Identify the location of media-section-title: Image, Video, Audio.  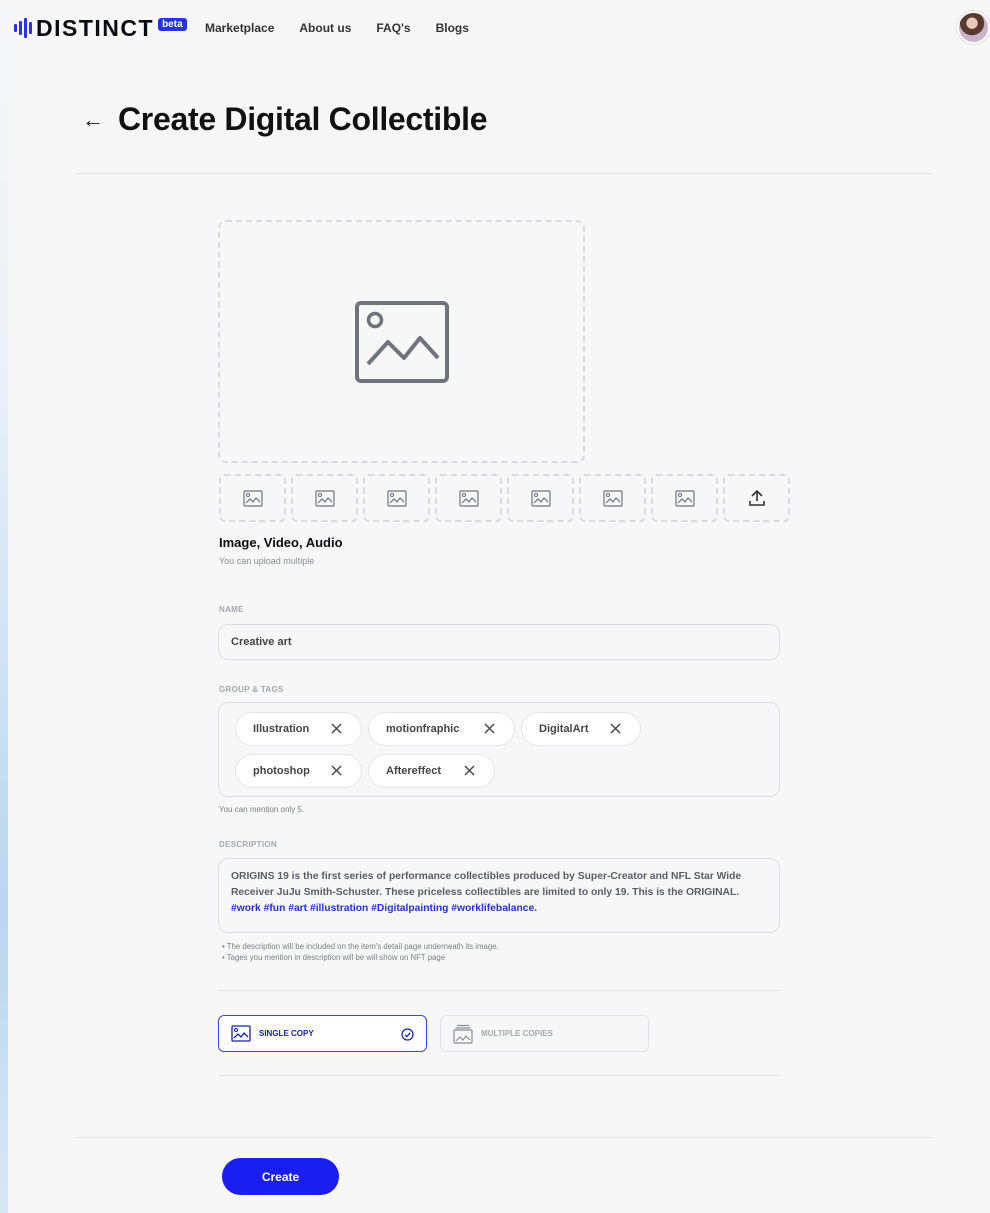
(281, 542).